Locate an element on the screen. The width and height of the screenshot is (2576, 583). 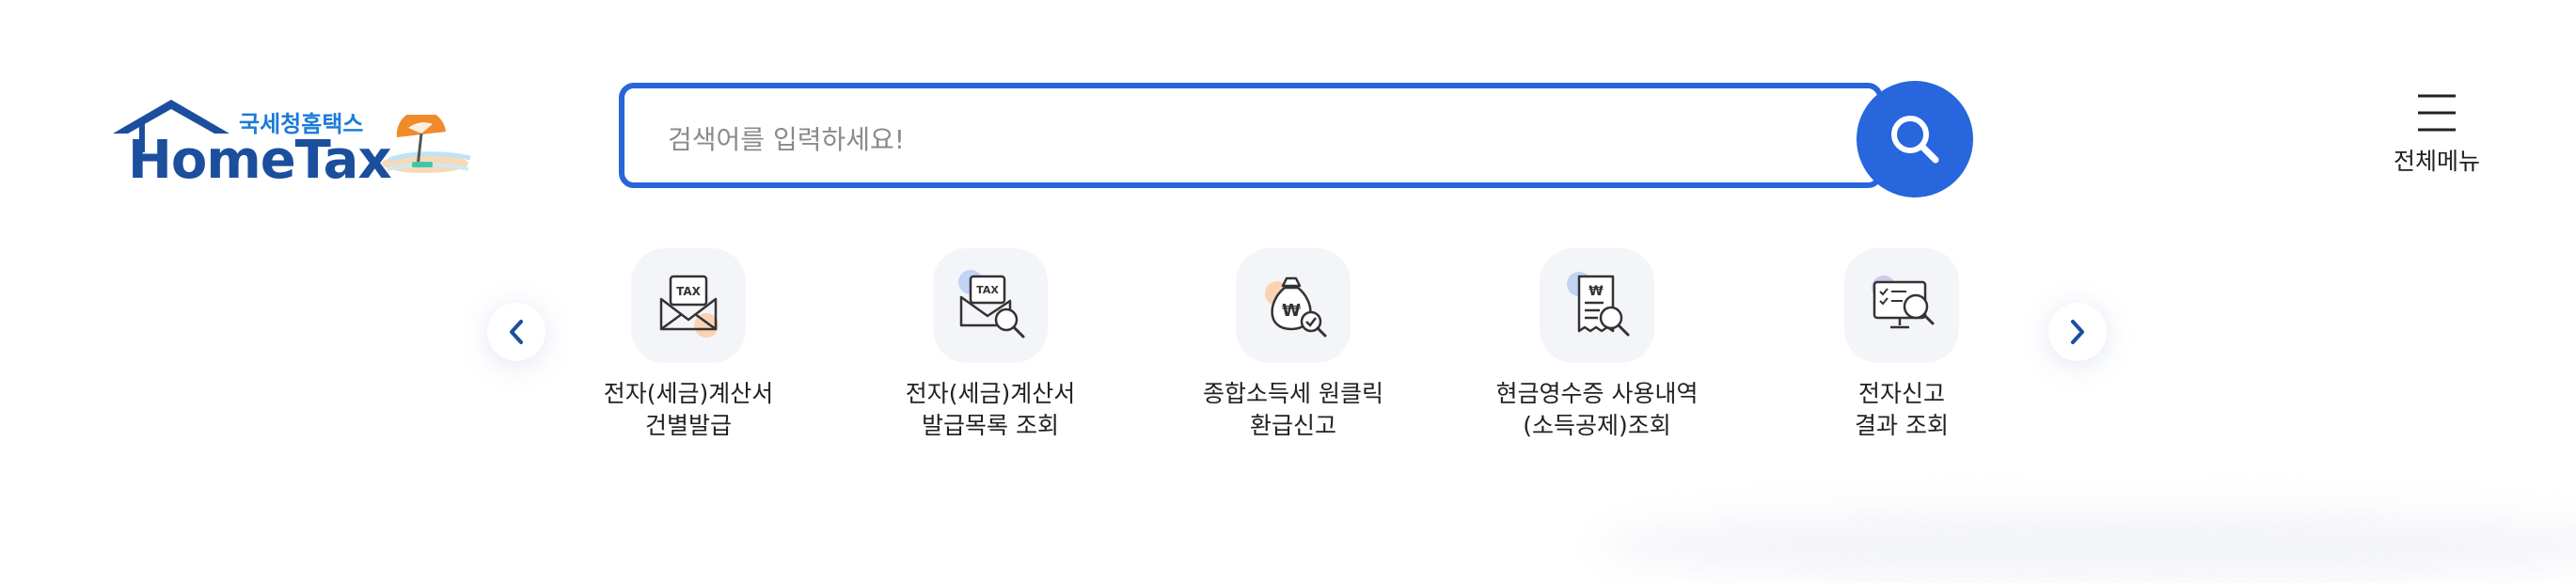
carousel-next-button is located at coordinates (2077, 332).